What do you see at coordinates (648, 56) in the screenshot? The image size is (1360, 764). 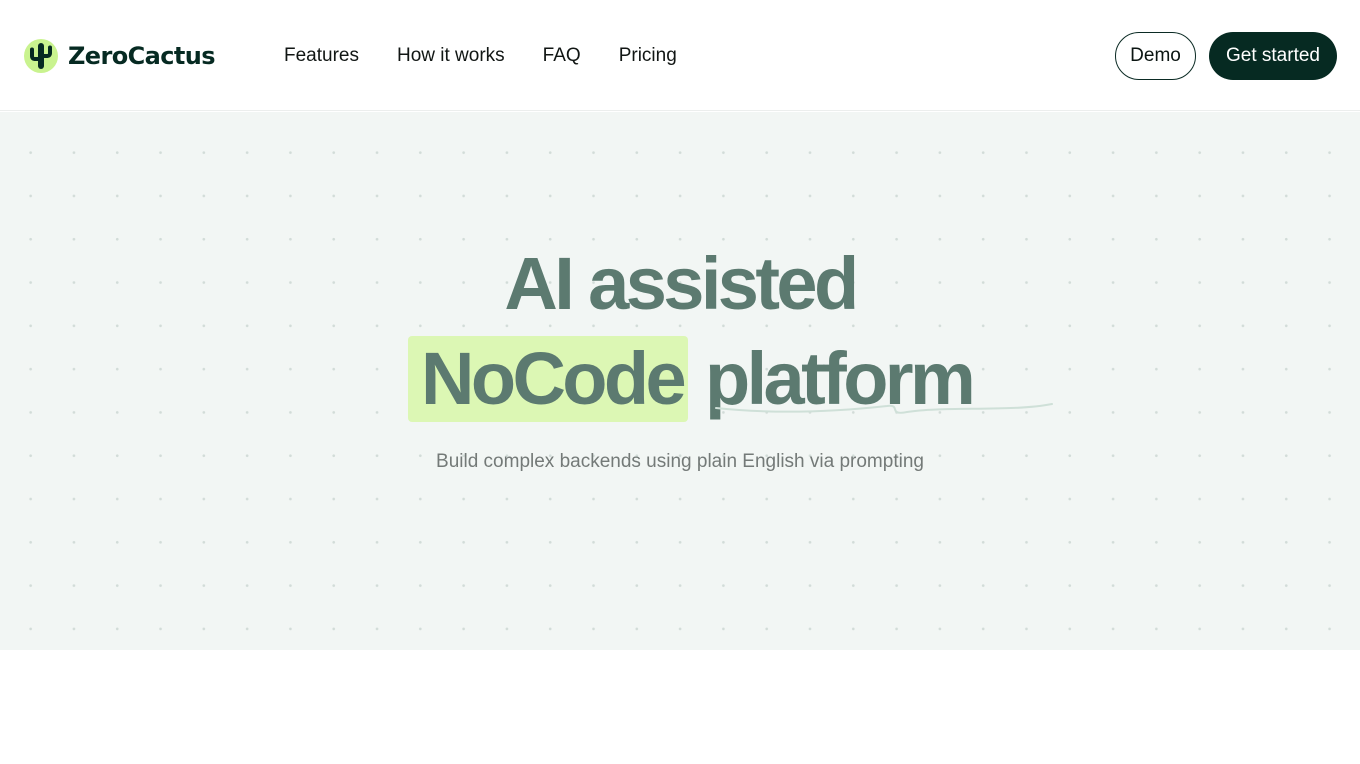 I see `nav-link-pricing: Pricing` at bounding box center [648, 56].